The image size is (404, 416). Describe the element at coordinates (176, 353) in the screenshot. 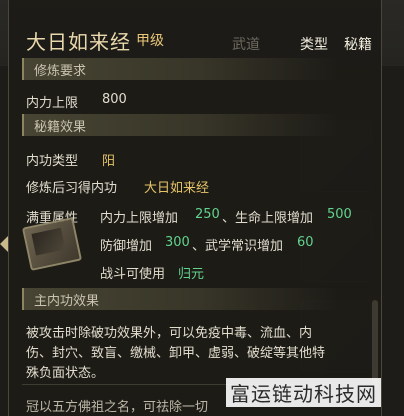

I see `effect-description-line: 伤、封穴、致盲、缴械、卸甲、虚弱、破绽等其他特` at that location.